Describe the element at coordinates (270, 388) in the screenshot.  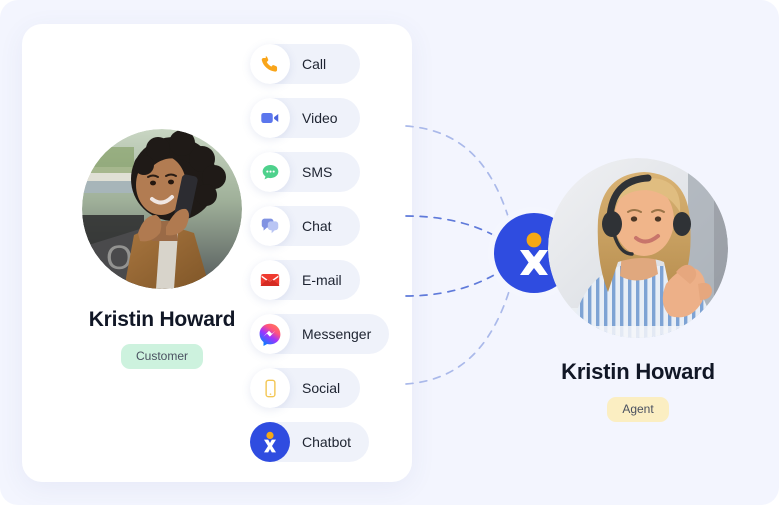
I see `social-icon` at that location.